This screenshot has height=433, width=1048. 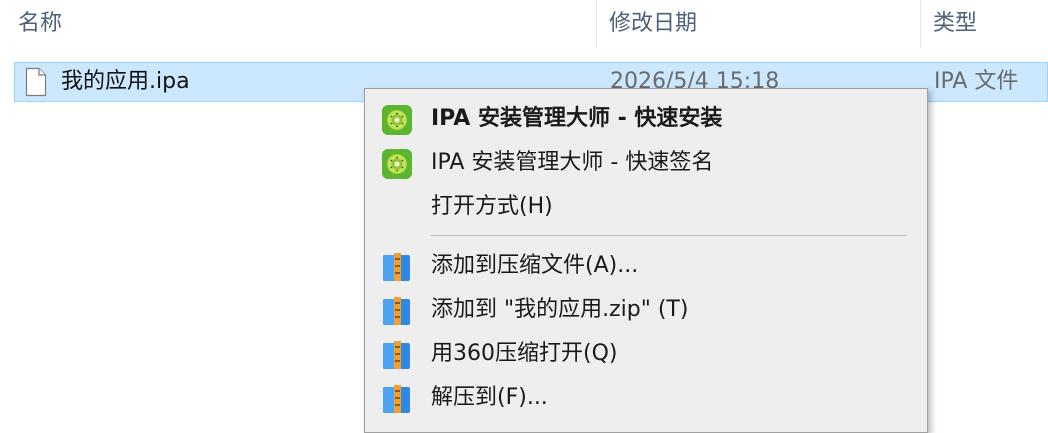 What do you see at coordinates (36, 82) in the screenshot?
I see `blank-document-icon` at bounding box center [36, 82].